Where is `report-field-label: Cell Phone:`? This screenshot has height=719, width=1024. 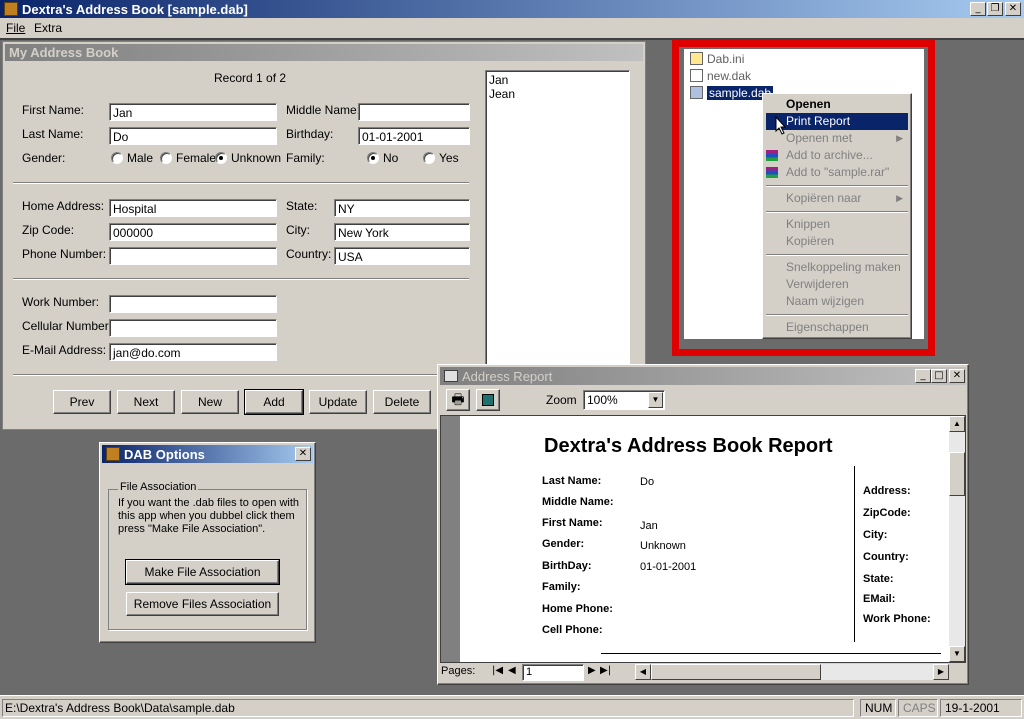
report-field-label: Cell Phone: is located at coordinates (572, 630).